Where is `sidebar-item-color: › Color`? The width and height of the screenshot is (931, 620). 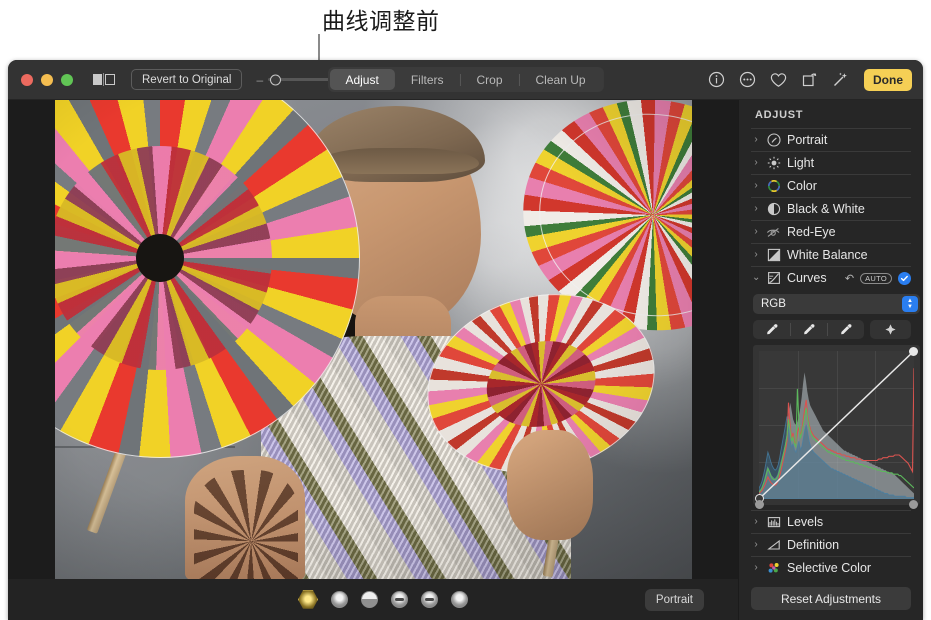
sidebar-item-color: › Color is located at coordinates (831, 186).